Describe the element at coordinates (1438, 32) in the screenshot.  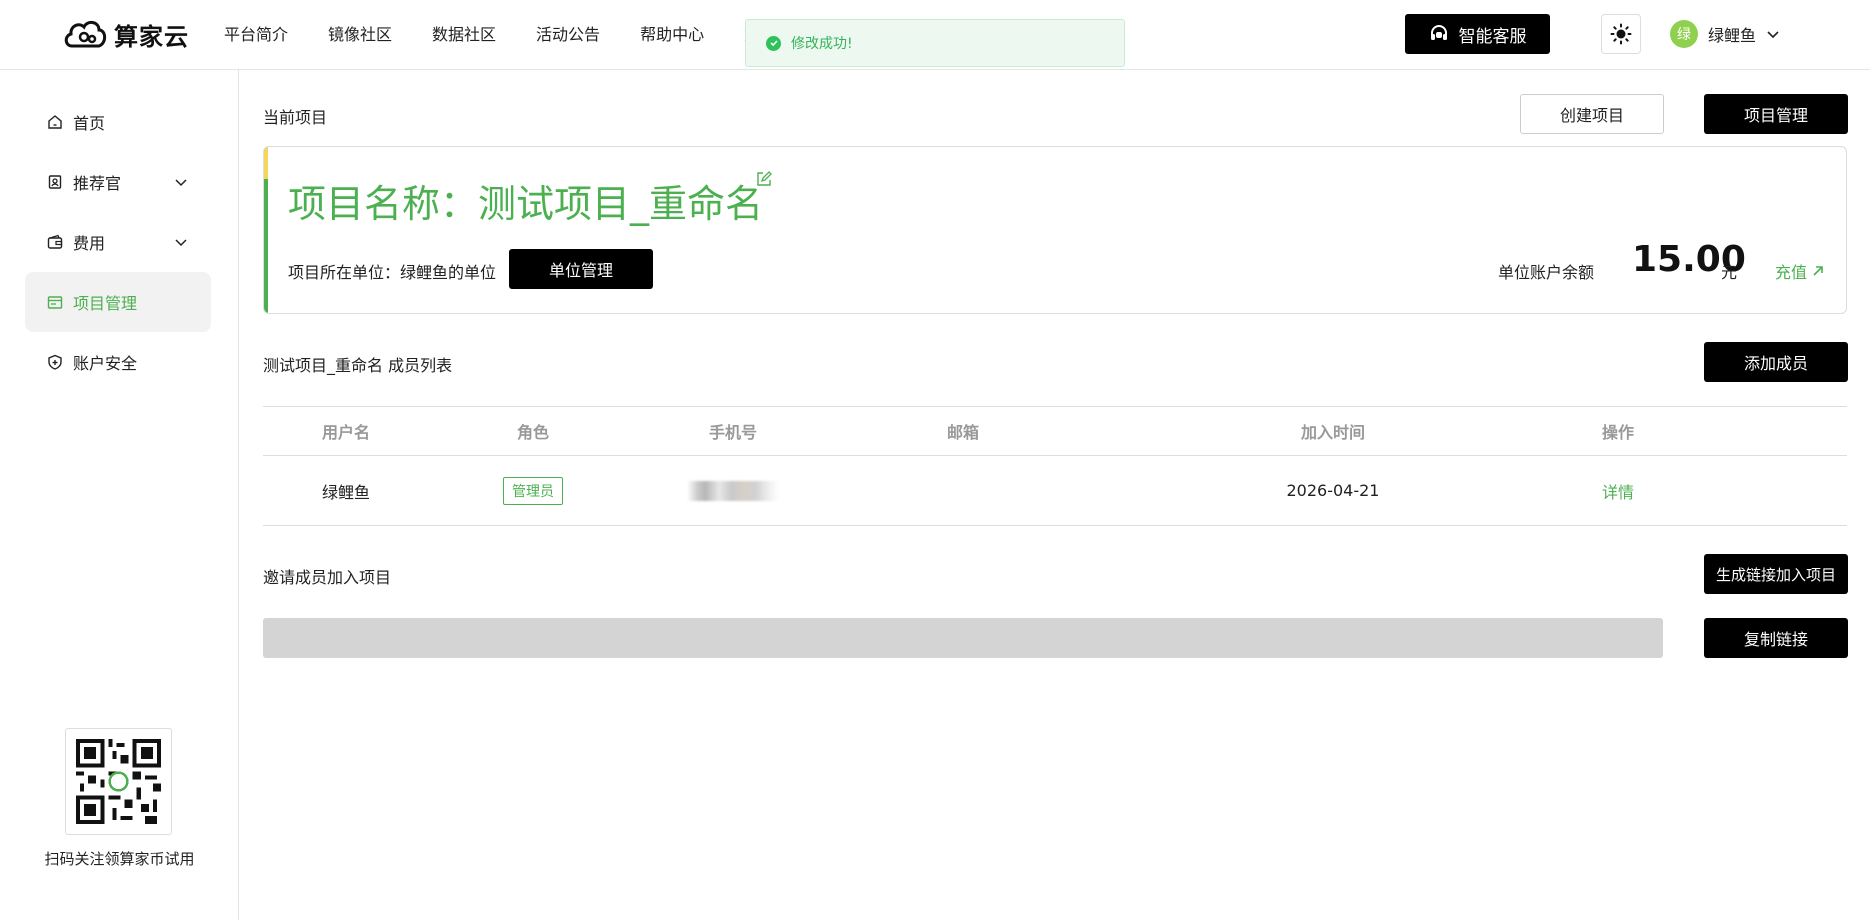
I see `headset-icon` at that location.